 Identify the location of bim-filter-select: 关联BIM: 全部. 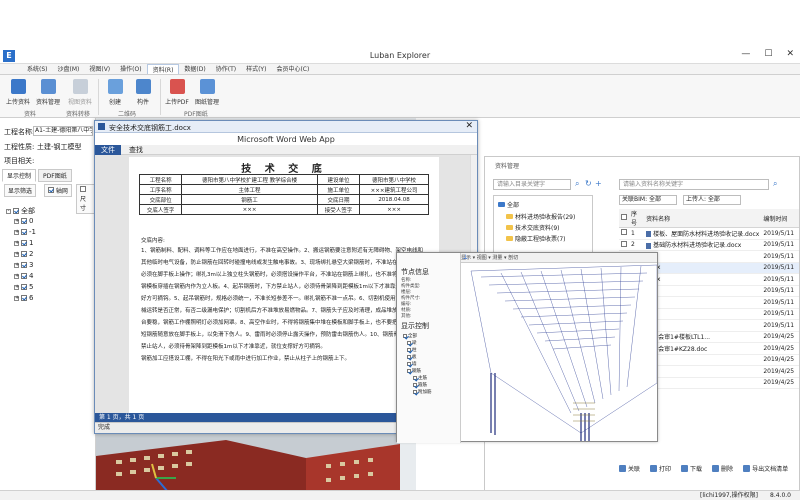
(648, 200).